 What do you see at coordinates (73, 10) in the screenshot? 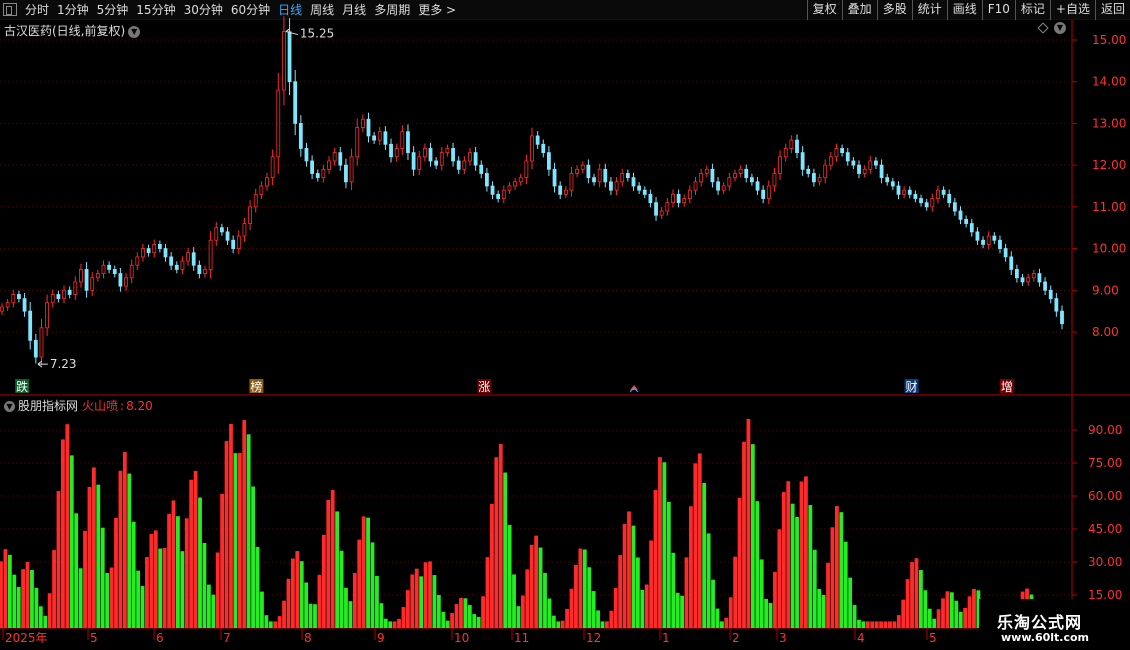
I see `period-tab-1: 1分钟` at bounding box center [73, 10].